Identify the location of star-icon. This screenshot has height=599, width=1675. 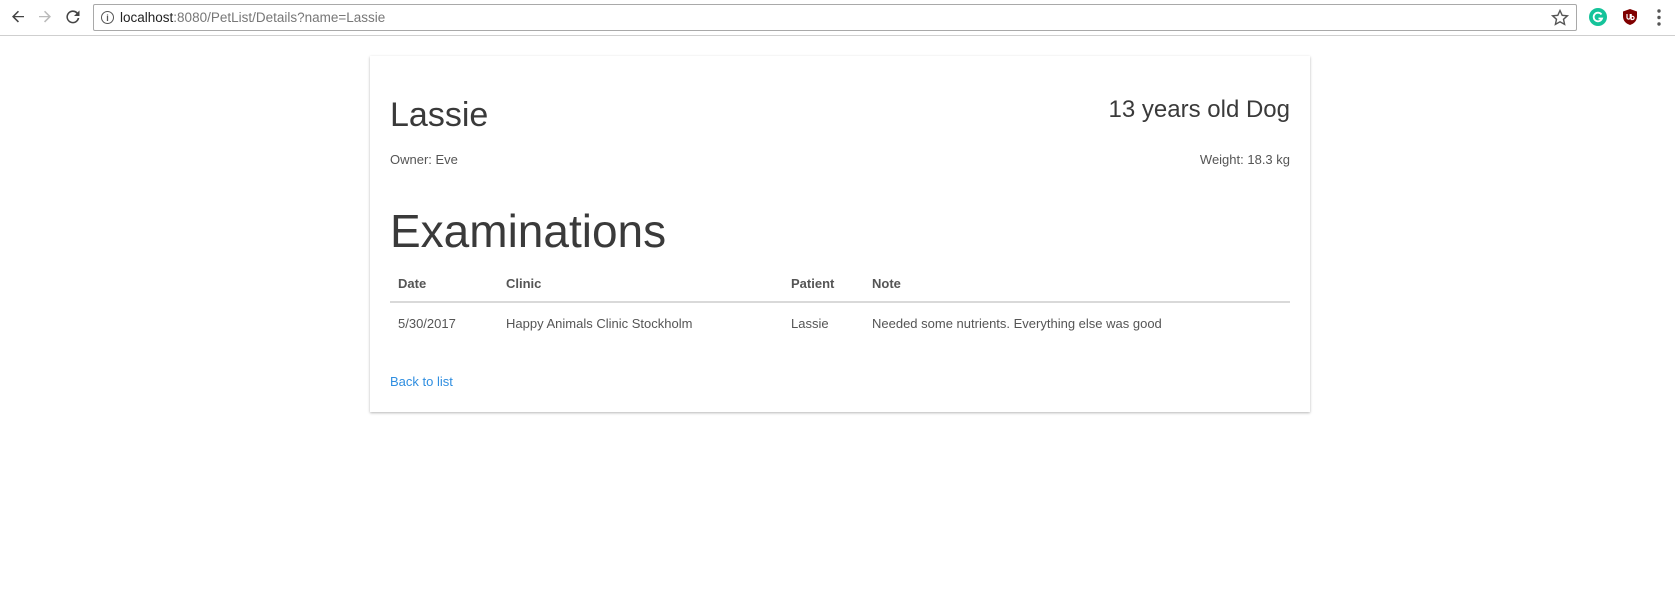
(1560, 18).